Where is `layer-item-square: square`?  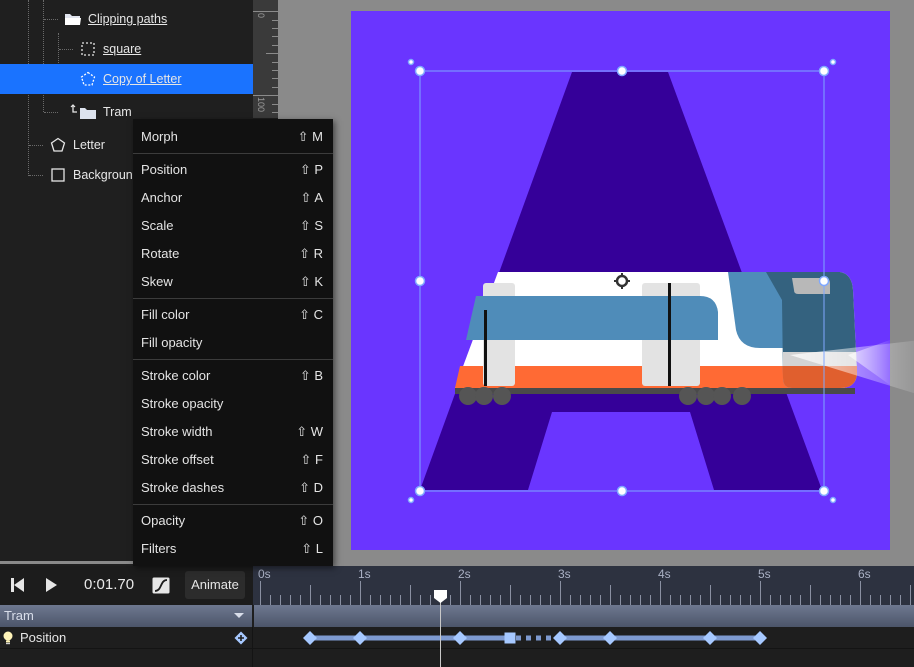
layer-item-square: square is located at coordinates (126, 49).